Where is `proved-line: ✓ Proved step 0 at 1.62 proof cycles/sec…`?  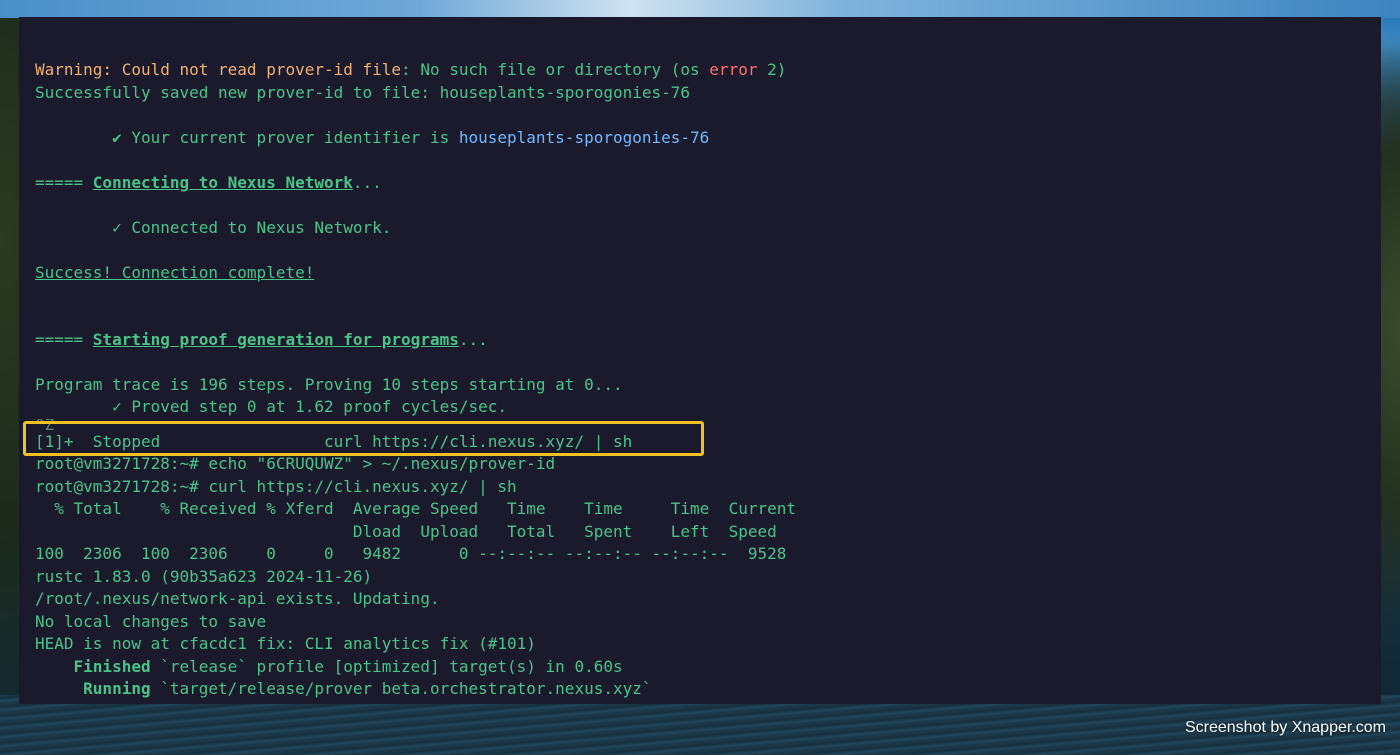 proved-line: ✓ Proved step 0 at 1.62 proof cycles/sec… is located at coordinates (271, 406).